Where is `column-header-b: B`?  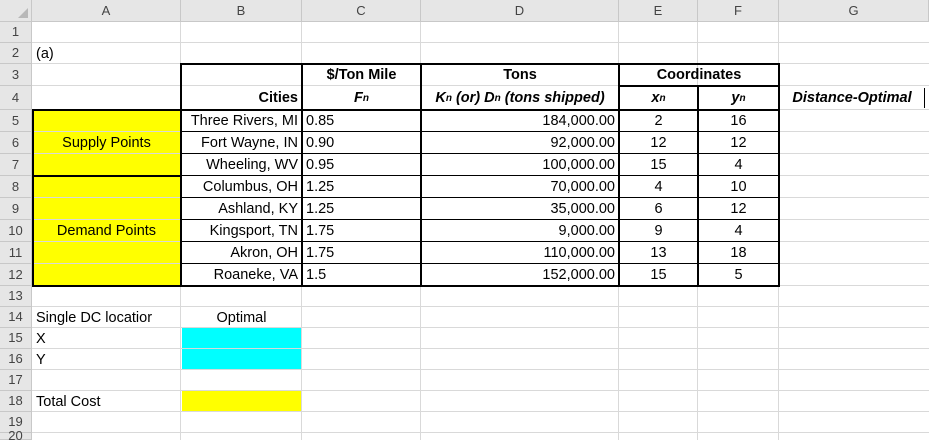
column-header-b: B is located at coordinates (241, 11).